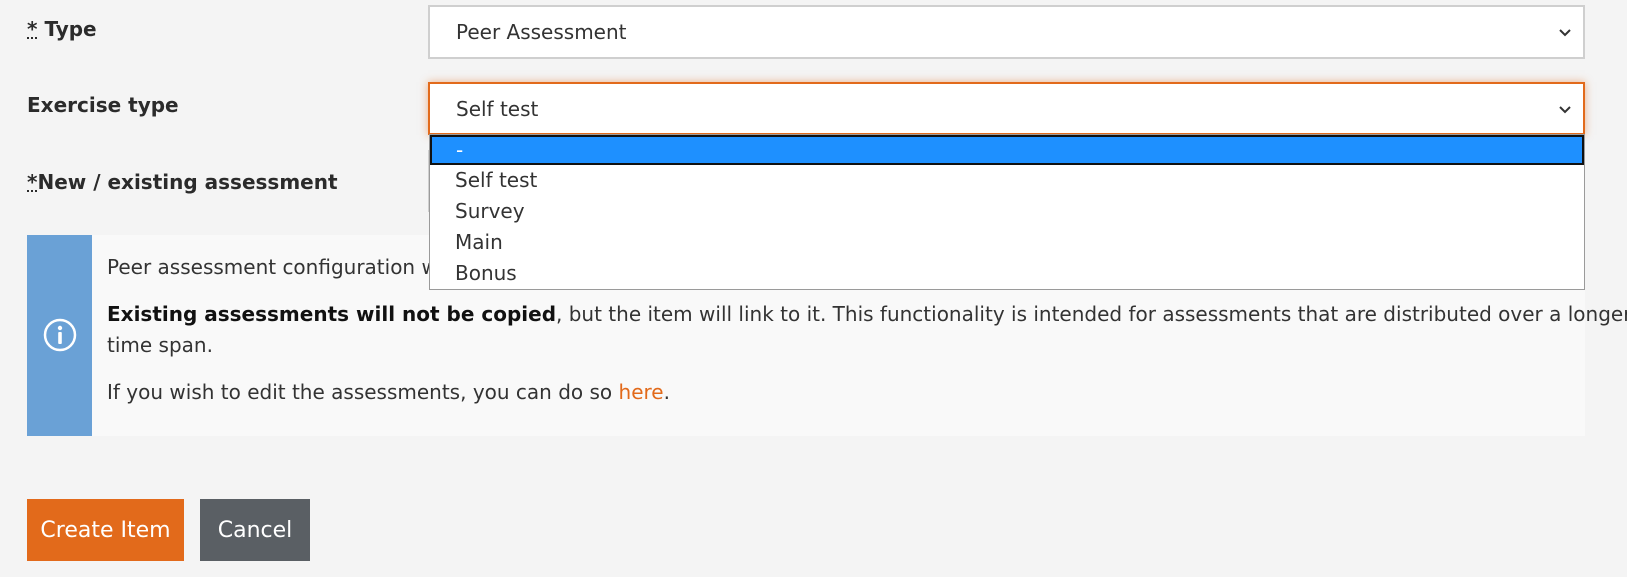 Image resolution: width=1627 pixels, height=577 pixels. Describe the element at coordinates (1007, 180) in the screenshot. I see `dropdown-option: Self test` at that location.